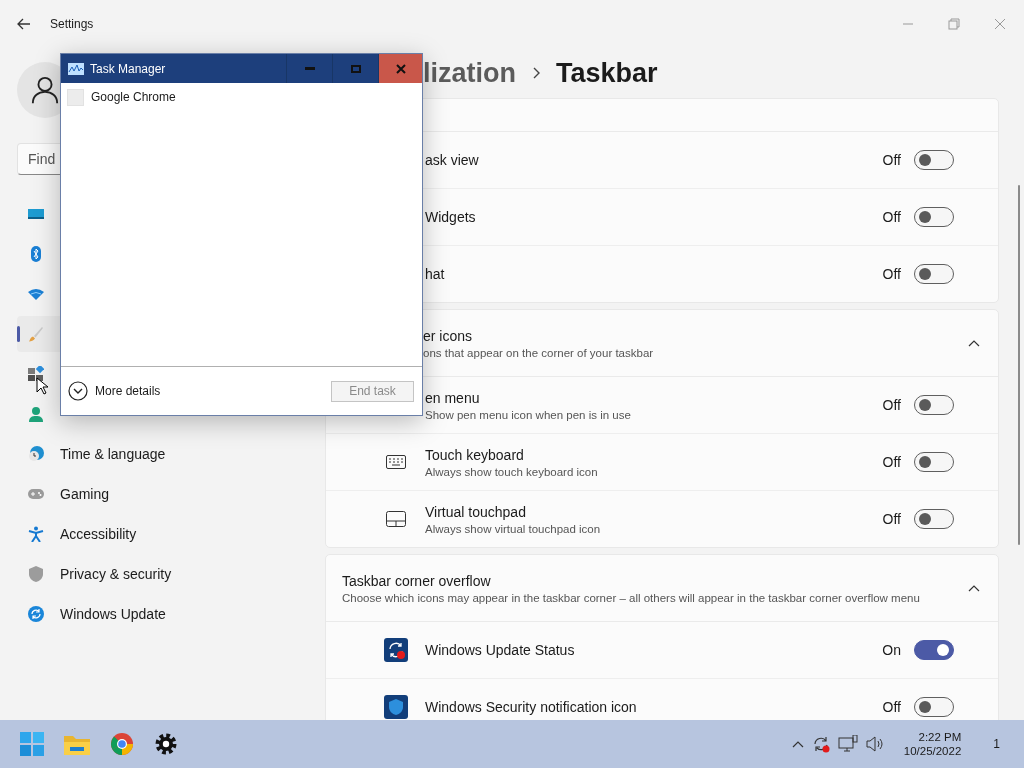  Describe the element at coordinates (607, 73) in the screenshot. I see `page-title: Taskbar` at that location.